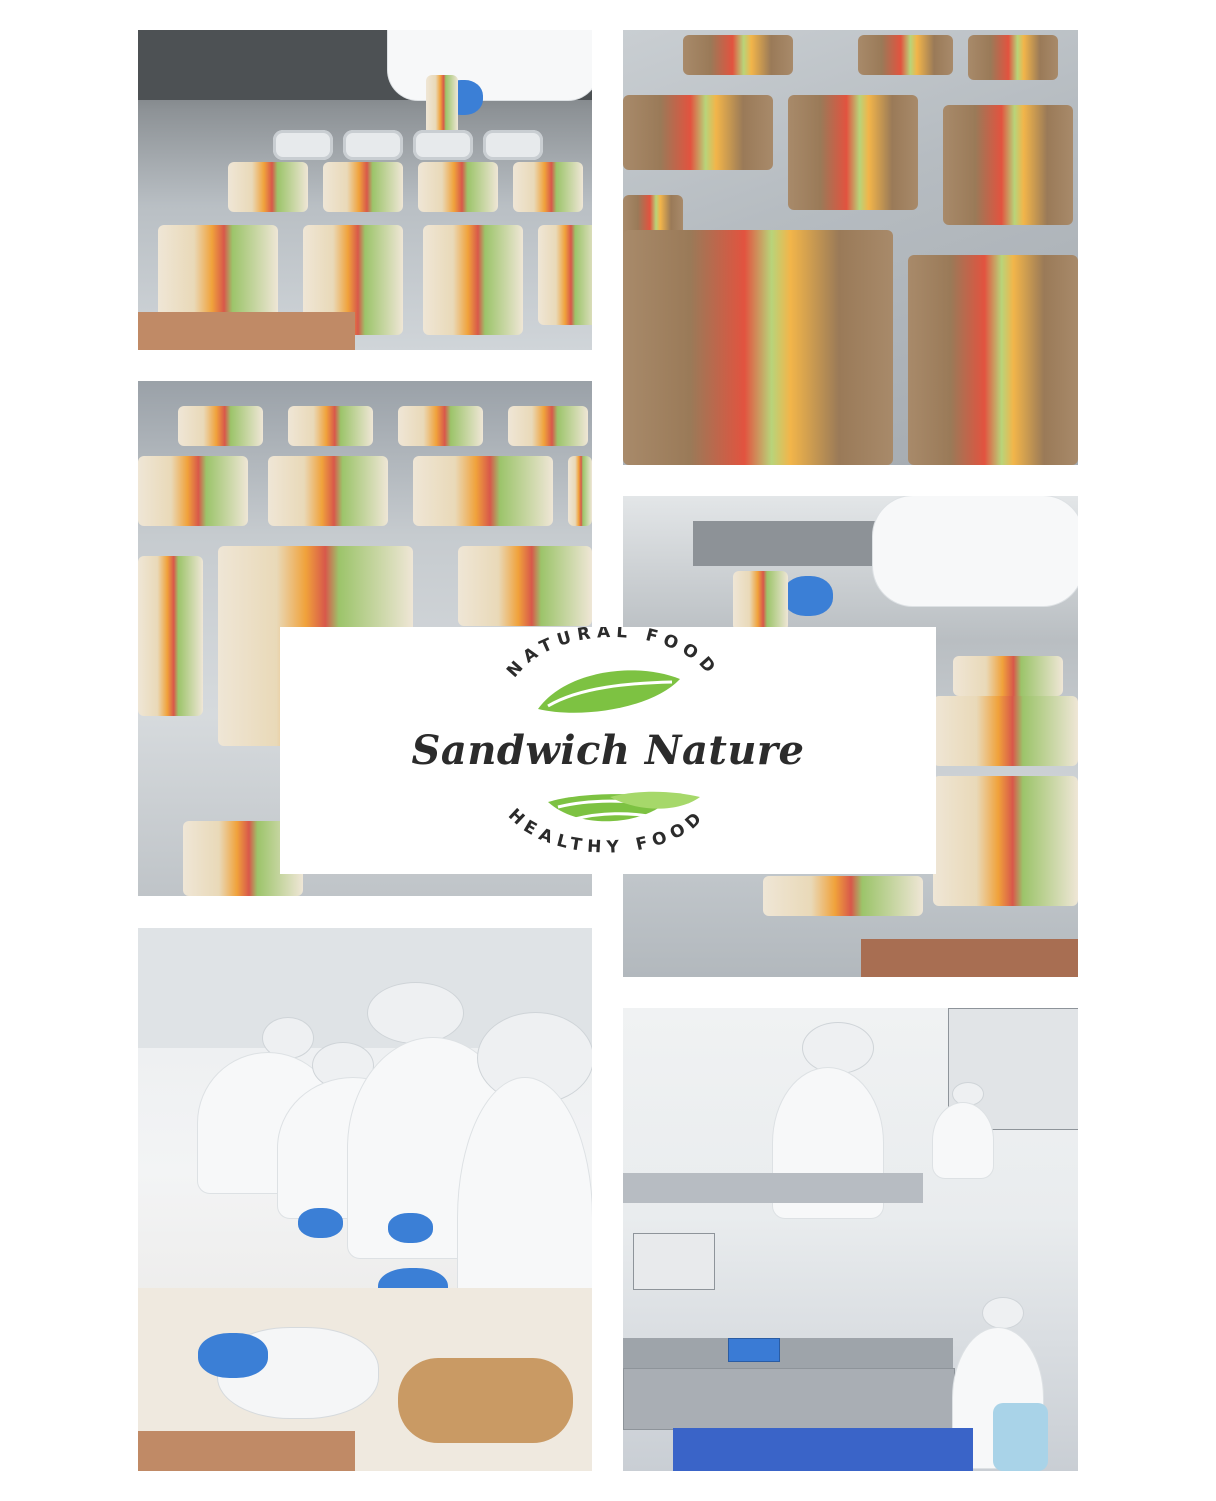  What do you see at coordinates (624, 806) in the screenshot?
I see `fields-icon` at bounding box center [624, 806].